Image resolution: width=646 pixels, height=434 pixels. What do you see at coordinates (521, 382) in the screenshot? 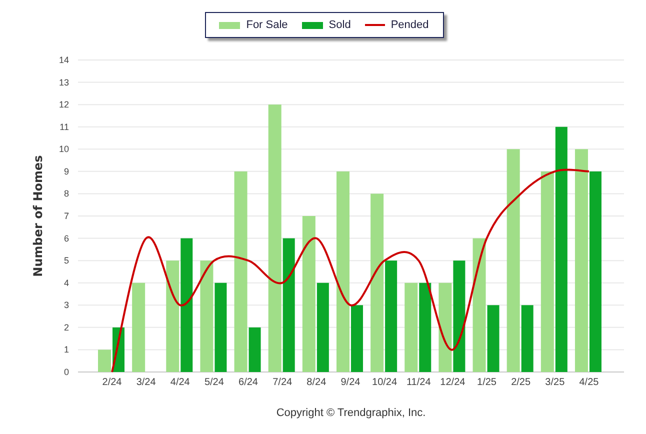
I see `x-axis-label: 2/25` at bounding box center [521, 382].